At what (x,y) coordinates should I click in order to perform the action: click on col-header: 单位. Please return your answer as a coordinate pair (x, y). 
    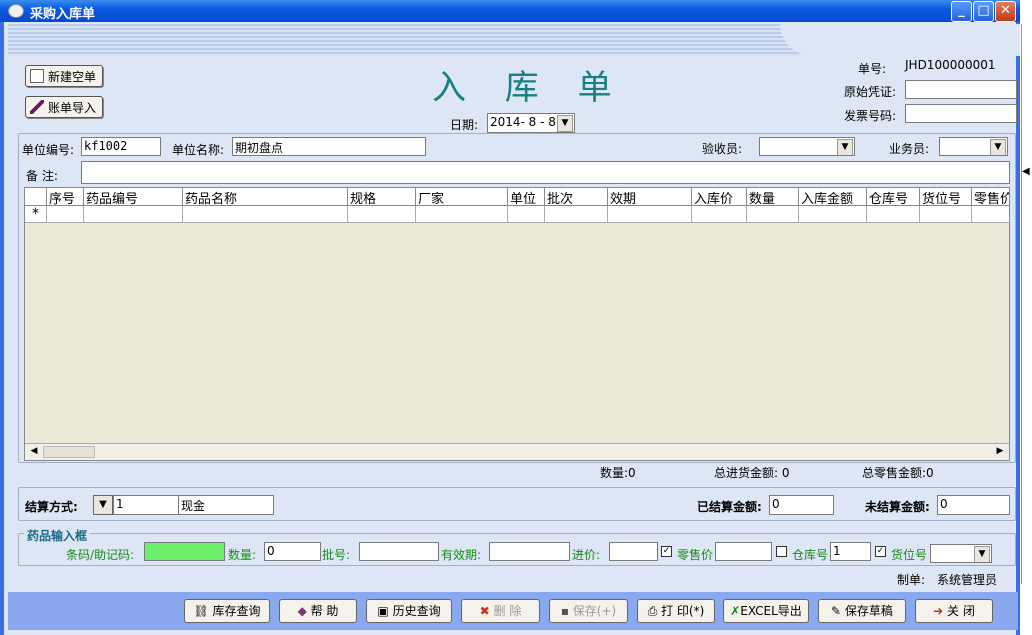
    Looking at the image, I should click on (526, 197).